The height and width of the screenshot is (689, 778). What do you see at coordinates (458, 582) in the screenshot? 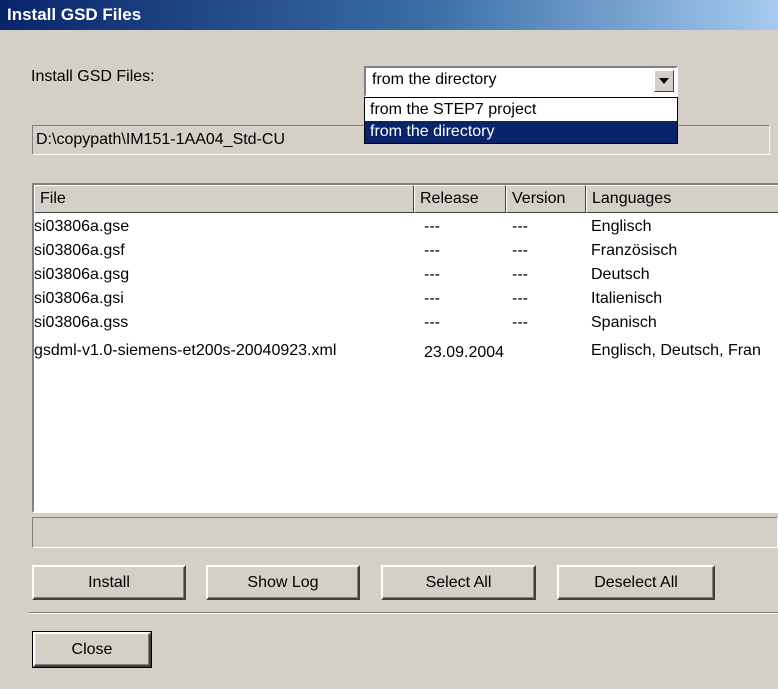
I see `select-all-button: Select All` at bounding box center [458, 582].